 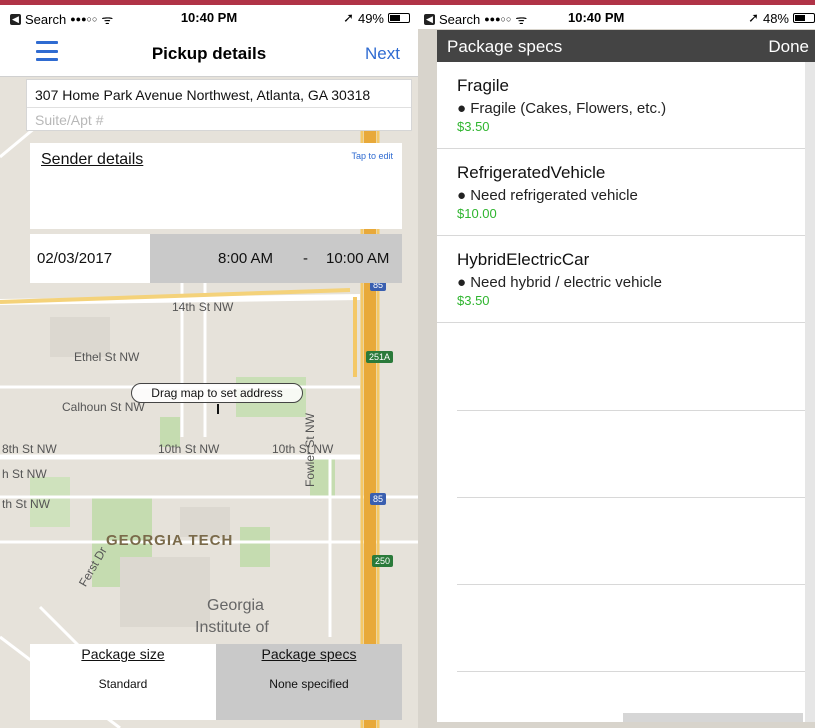 What do you see at coordinates (378, 499) in the screenshot?
I see `interstate-shield: 85` at bounding box center [378, 499].